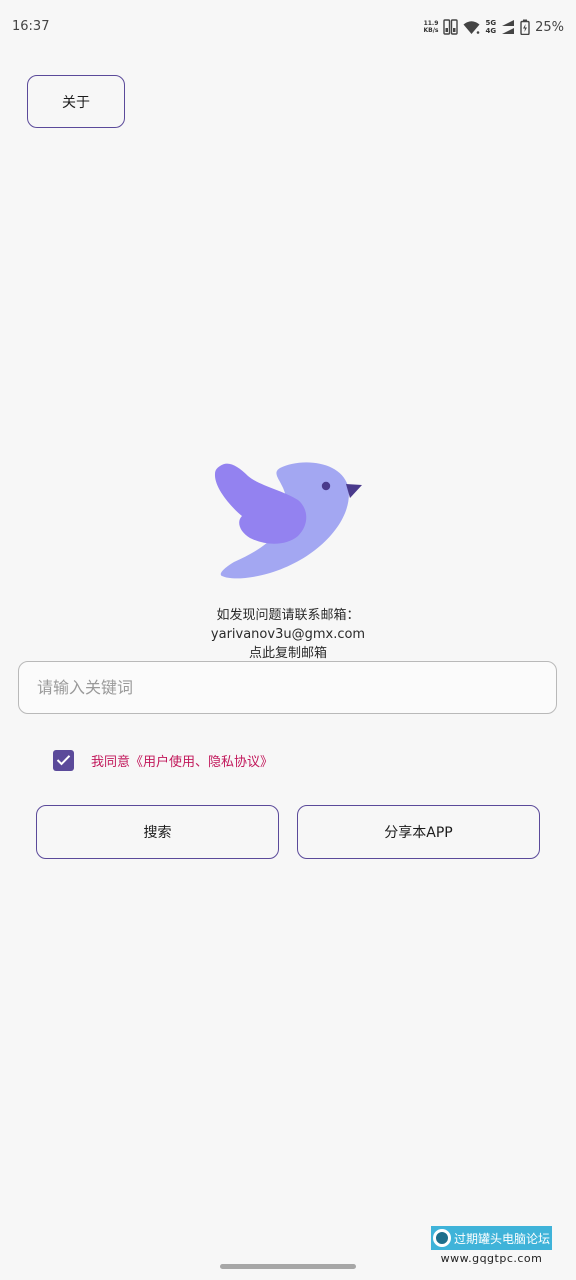  I want to click on wifi-icon, so click(471, 27).